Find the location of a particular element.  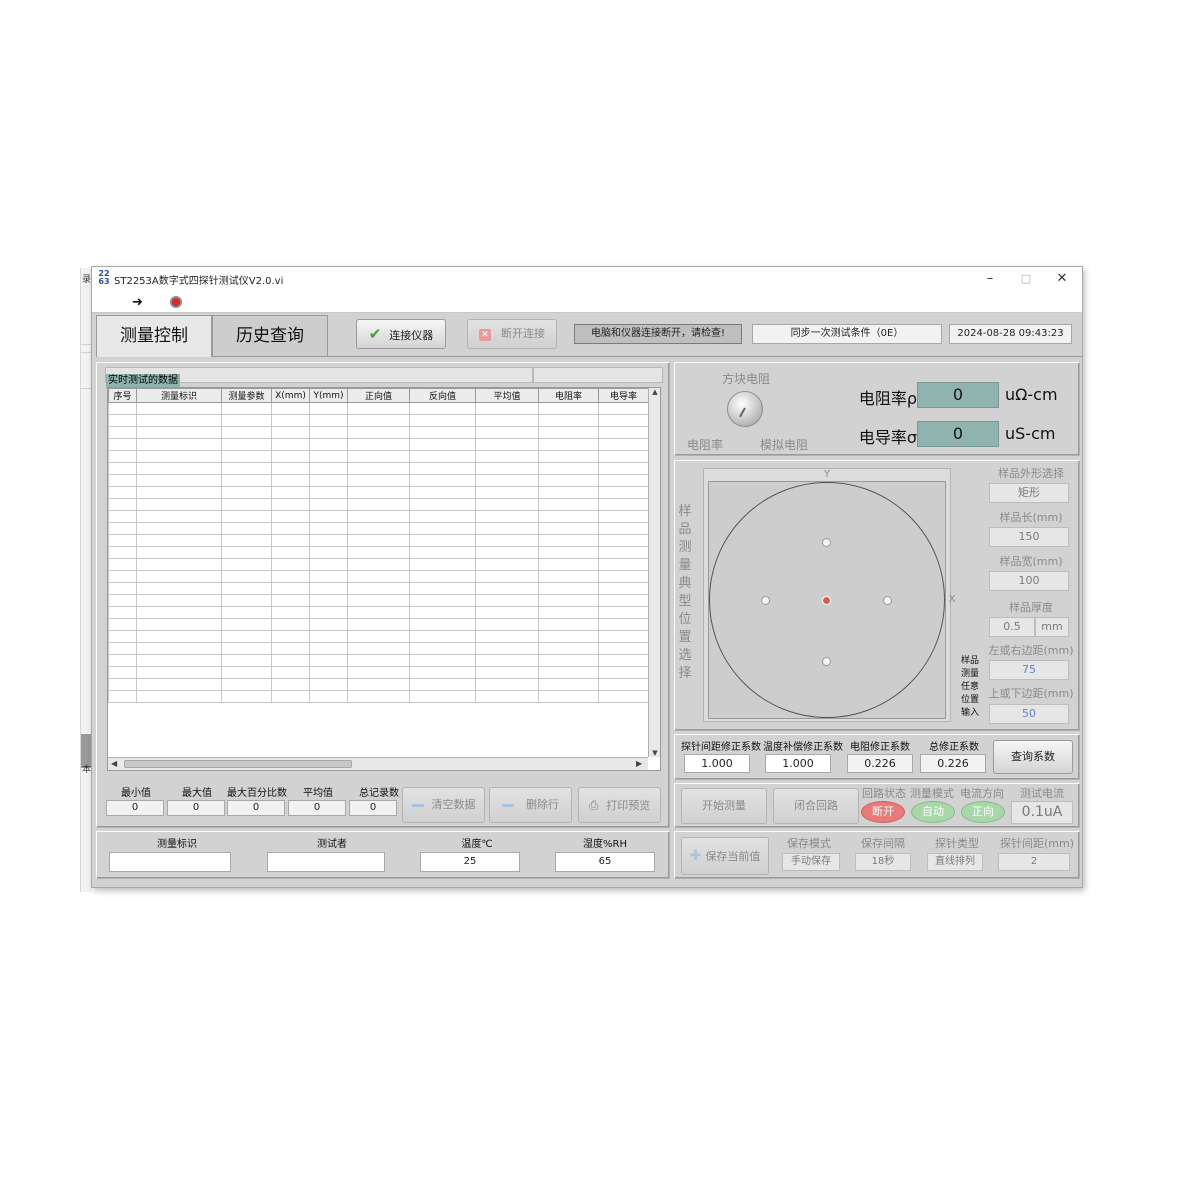

lr-margin-input: 75 is located at coordinates (1029, 670).